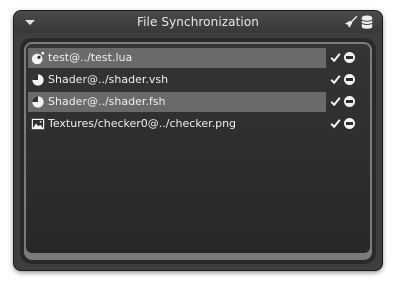 Image resolution: width=396 pixels, height=286 pixels. Describe the element at coordinates (198, 80) in the screenshot. I see `list-item: Shader@../shader.vsh` at that location.